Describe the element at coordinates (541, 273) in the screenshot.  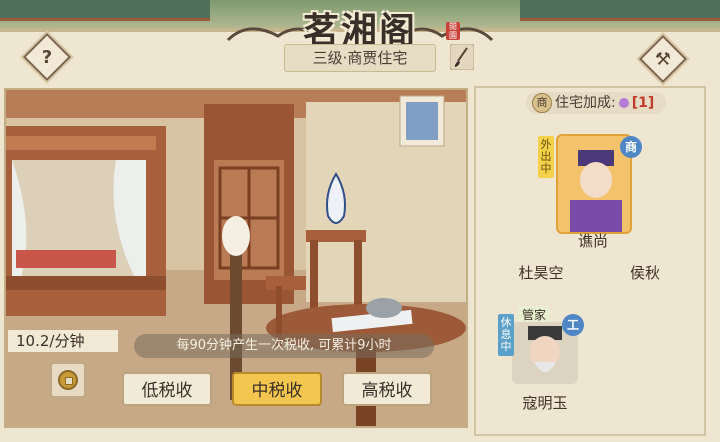
I see `resident-name: 杜昊空` at that location.